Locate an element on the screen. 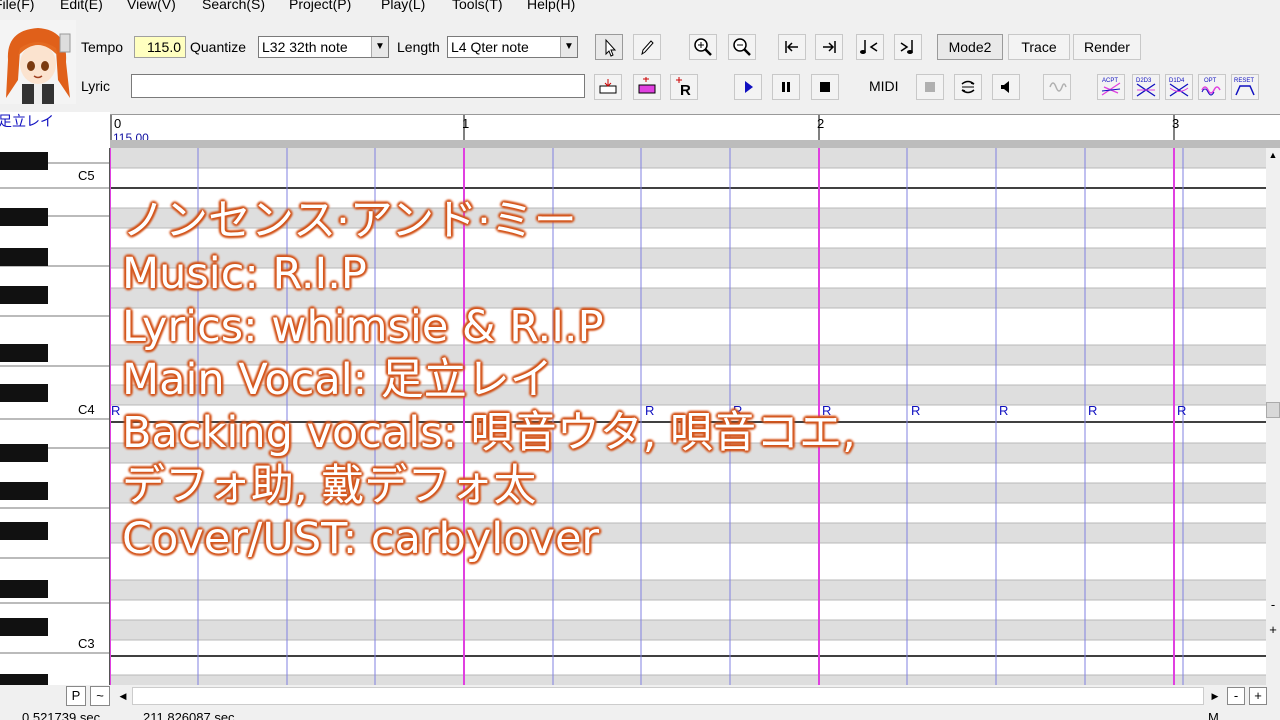 The image size is (1280, 720). fx-opt-label: OPT is located at coordinates (1210, 81).